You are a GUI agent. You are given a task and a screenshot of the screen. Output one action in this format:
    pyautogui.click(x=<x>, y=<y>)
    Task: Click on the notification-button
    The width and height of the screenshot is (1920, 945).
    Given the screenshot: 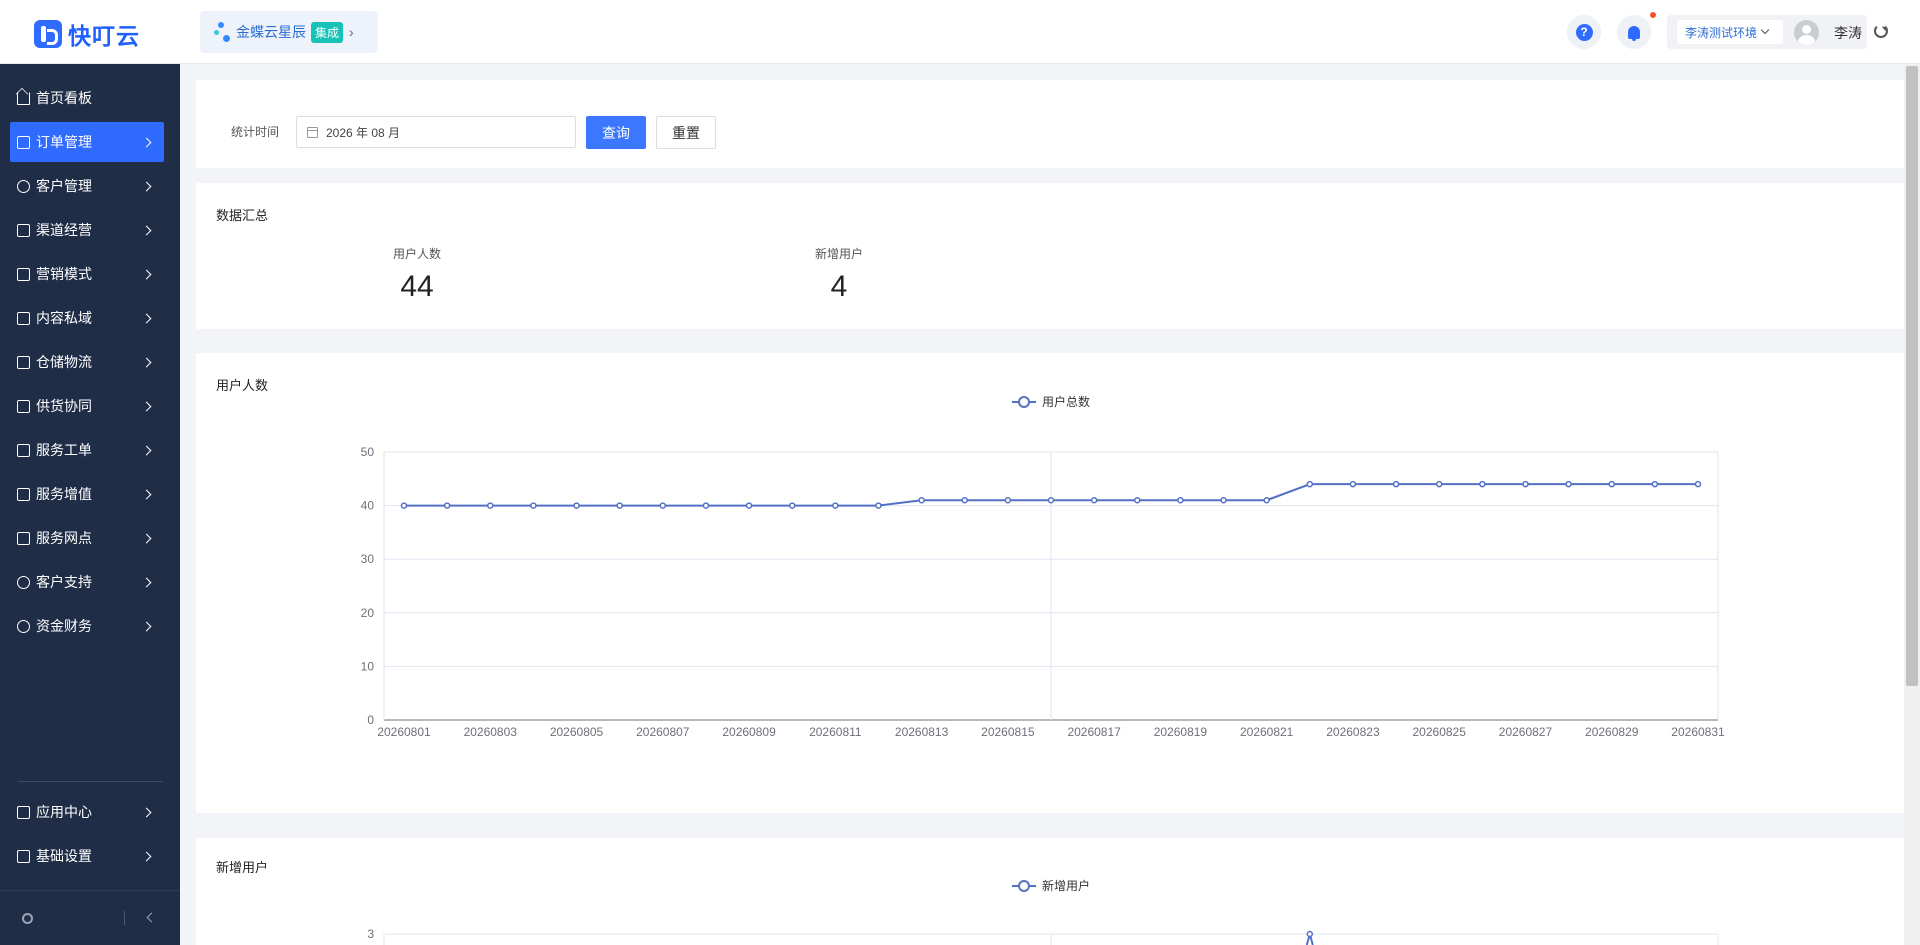 What is the action you would take?
    pyautogui.click(x=1634, y=32)
    